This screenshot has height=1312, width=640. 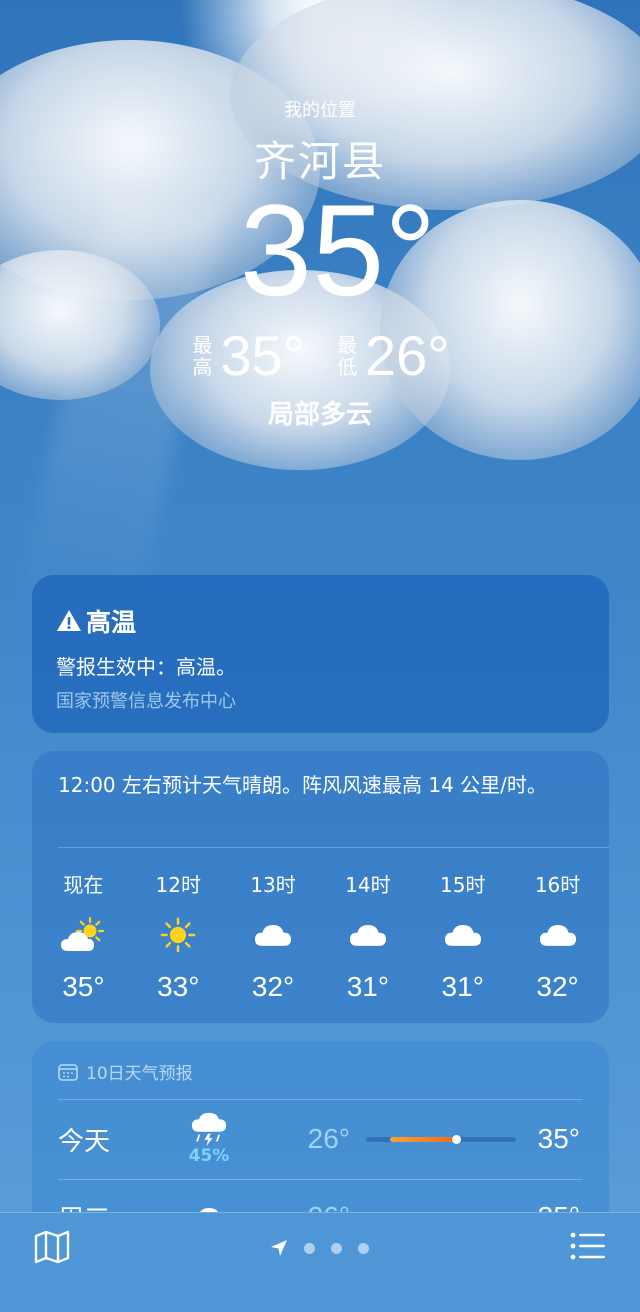 I want to click on day-low: 26°, so click(x=328, y=1138).